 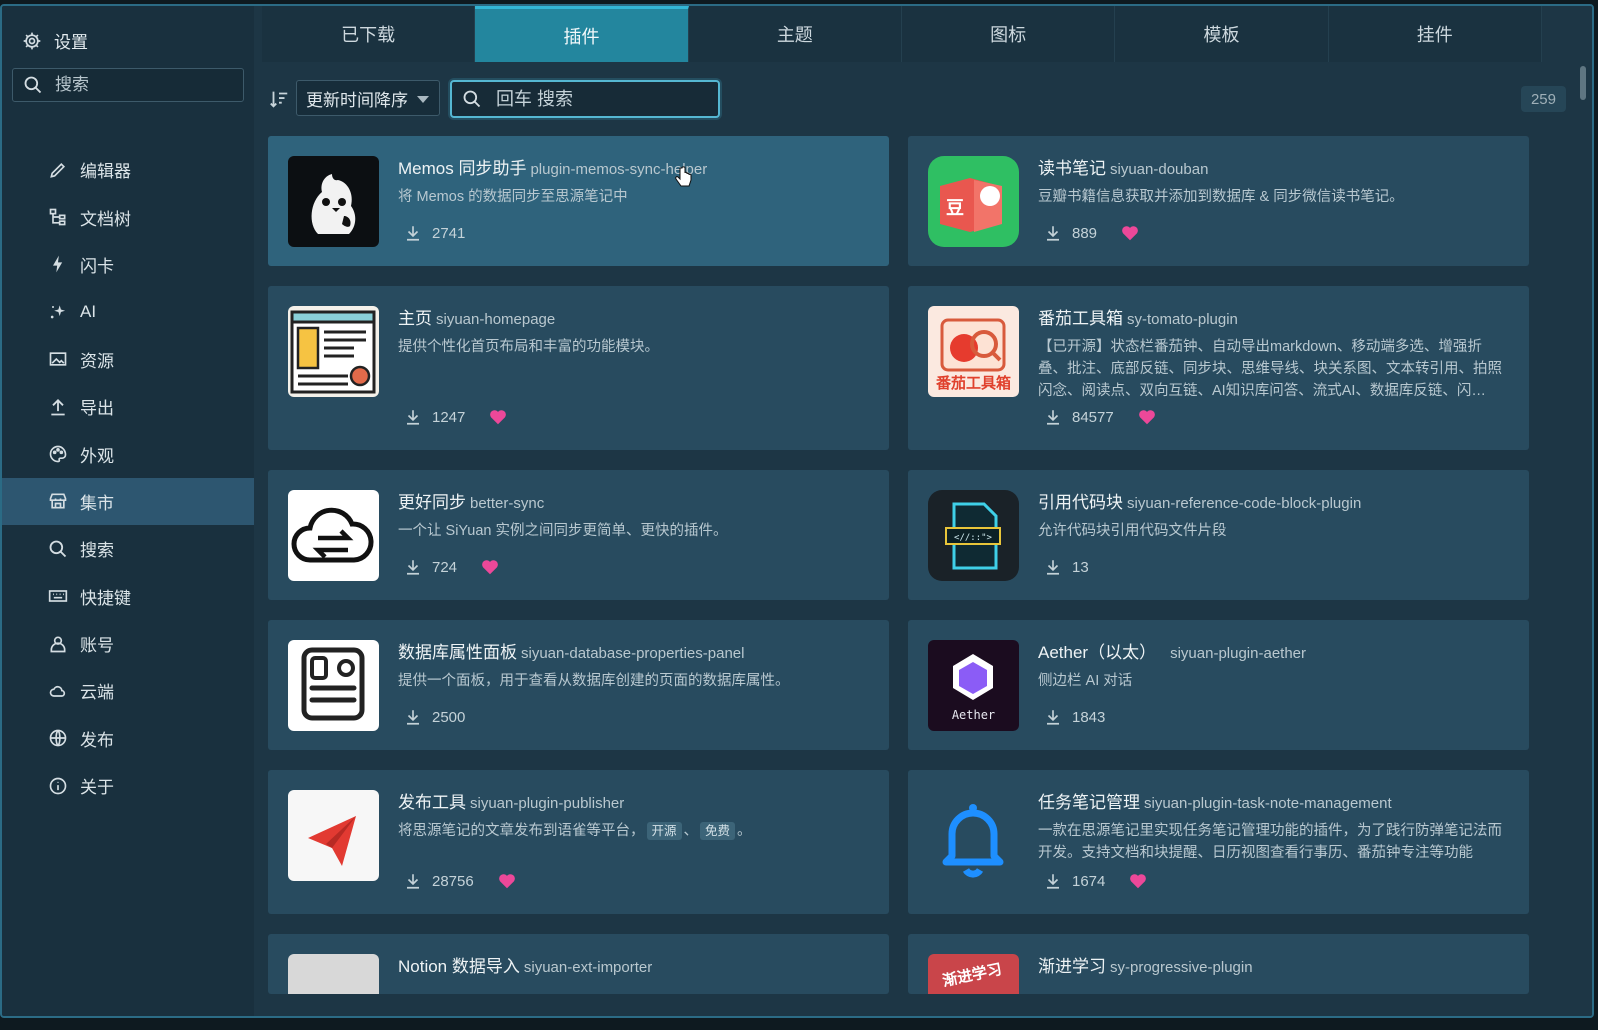 What do you see at coordinates (333, 974) in the screenshot?
I see `notion-logo-icon` at bounding box center [333, 974].